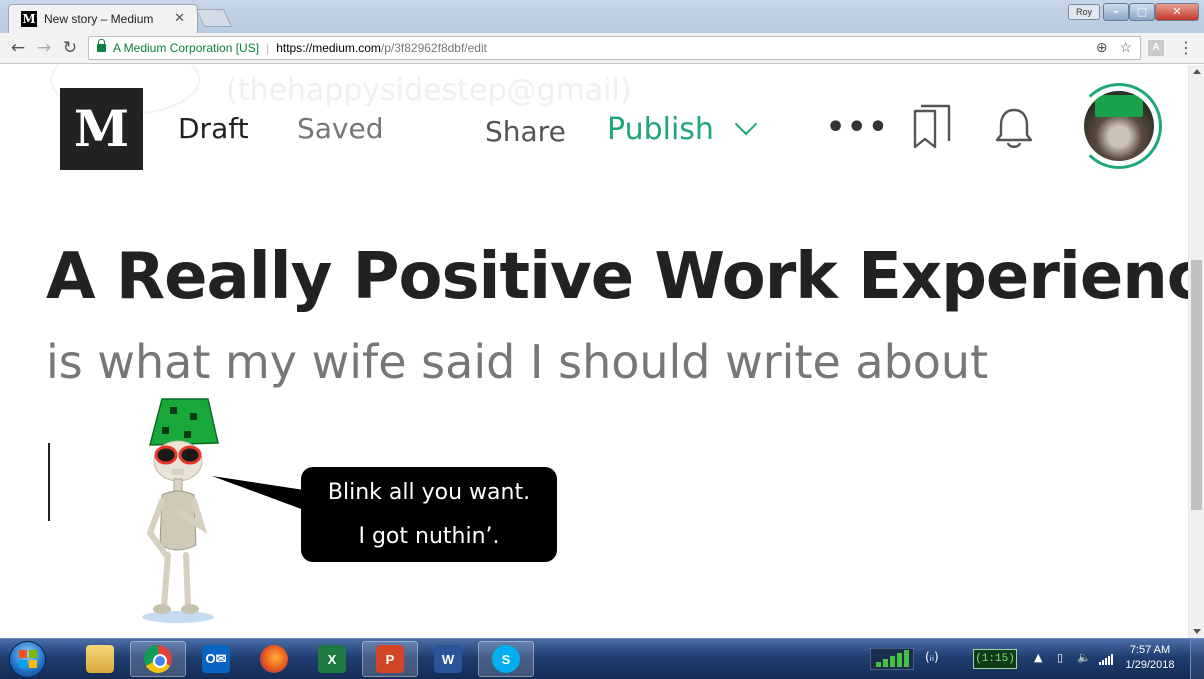  What do you see at coordinates (328, 48) in the screenshot?
I see `url-host: https://medium.com` at bounding box center [328, 48].